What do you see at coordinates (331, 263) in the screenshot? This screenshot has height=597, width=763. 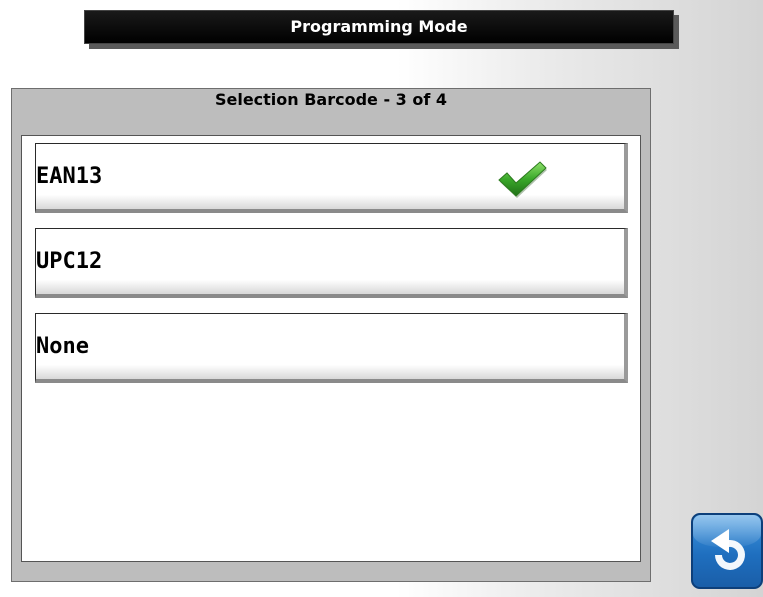 I see `option-upc12-button: UPC12` at bounding box center [331, 263].